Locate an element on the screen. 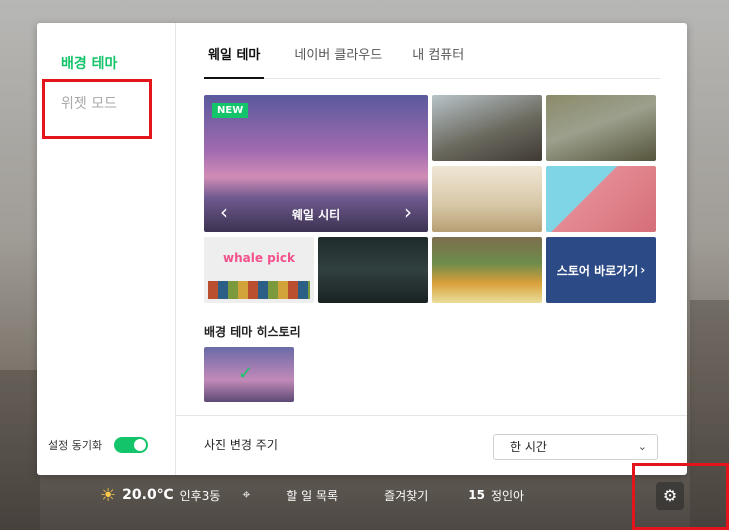 The image size is (729, 530). sync-label: 설정 동기화 is located at coordinates (75, 445).